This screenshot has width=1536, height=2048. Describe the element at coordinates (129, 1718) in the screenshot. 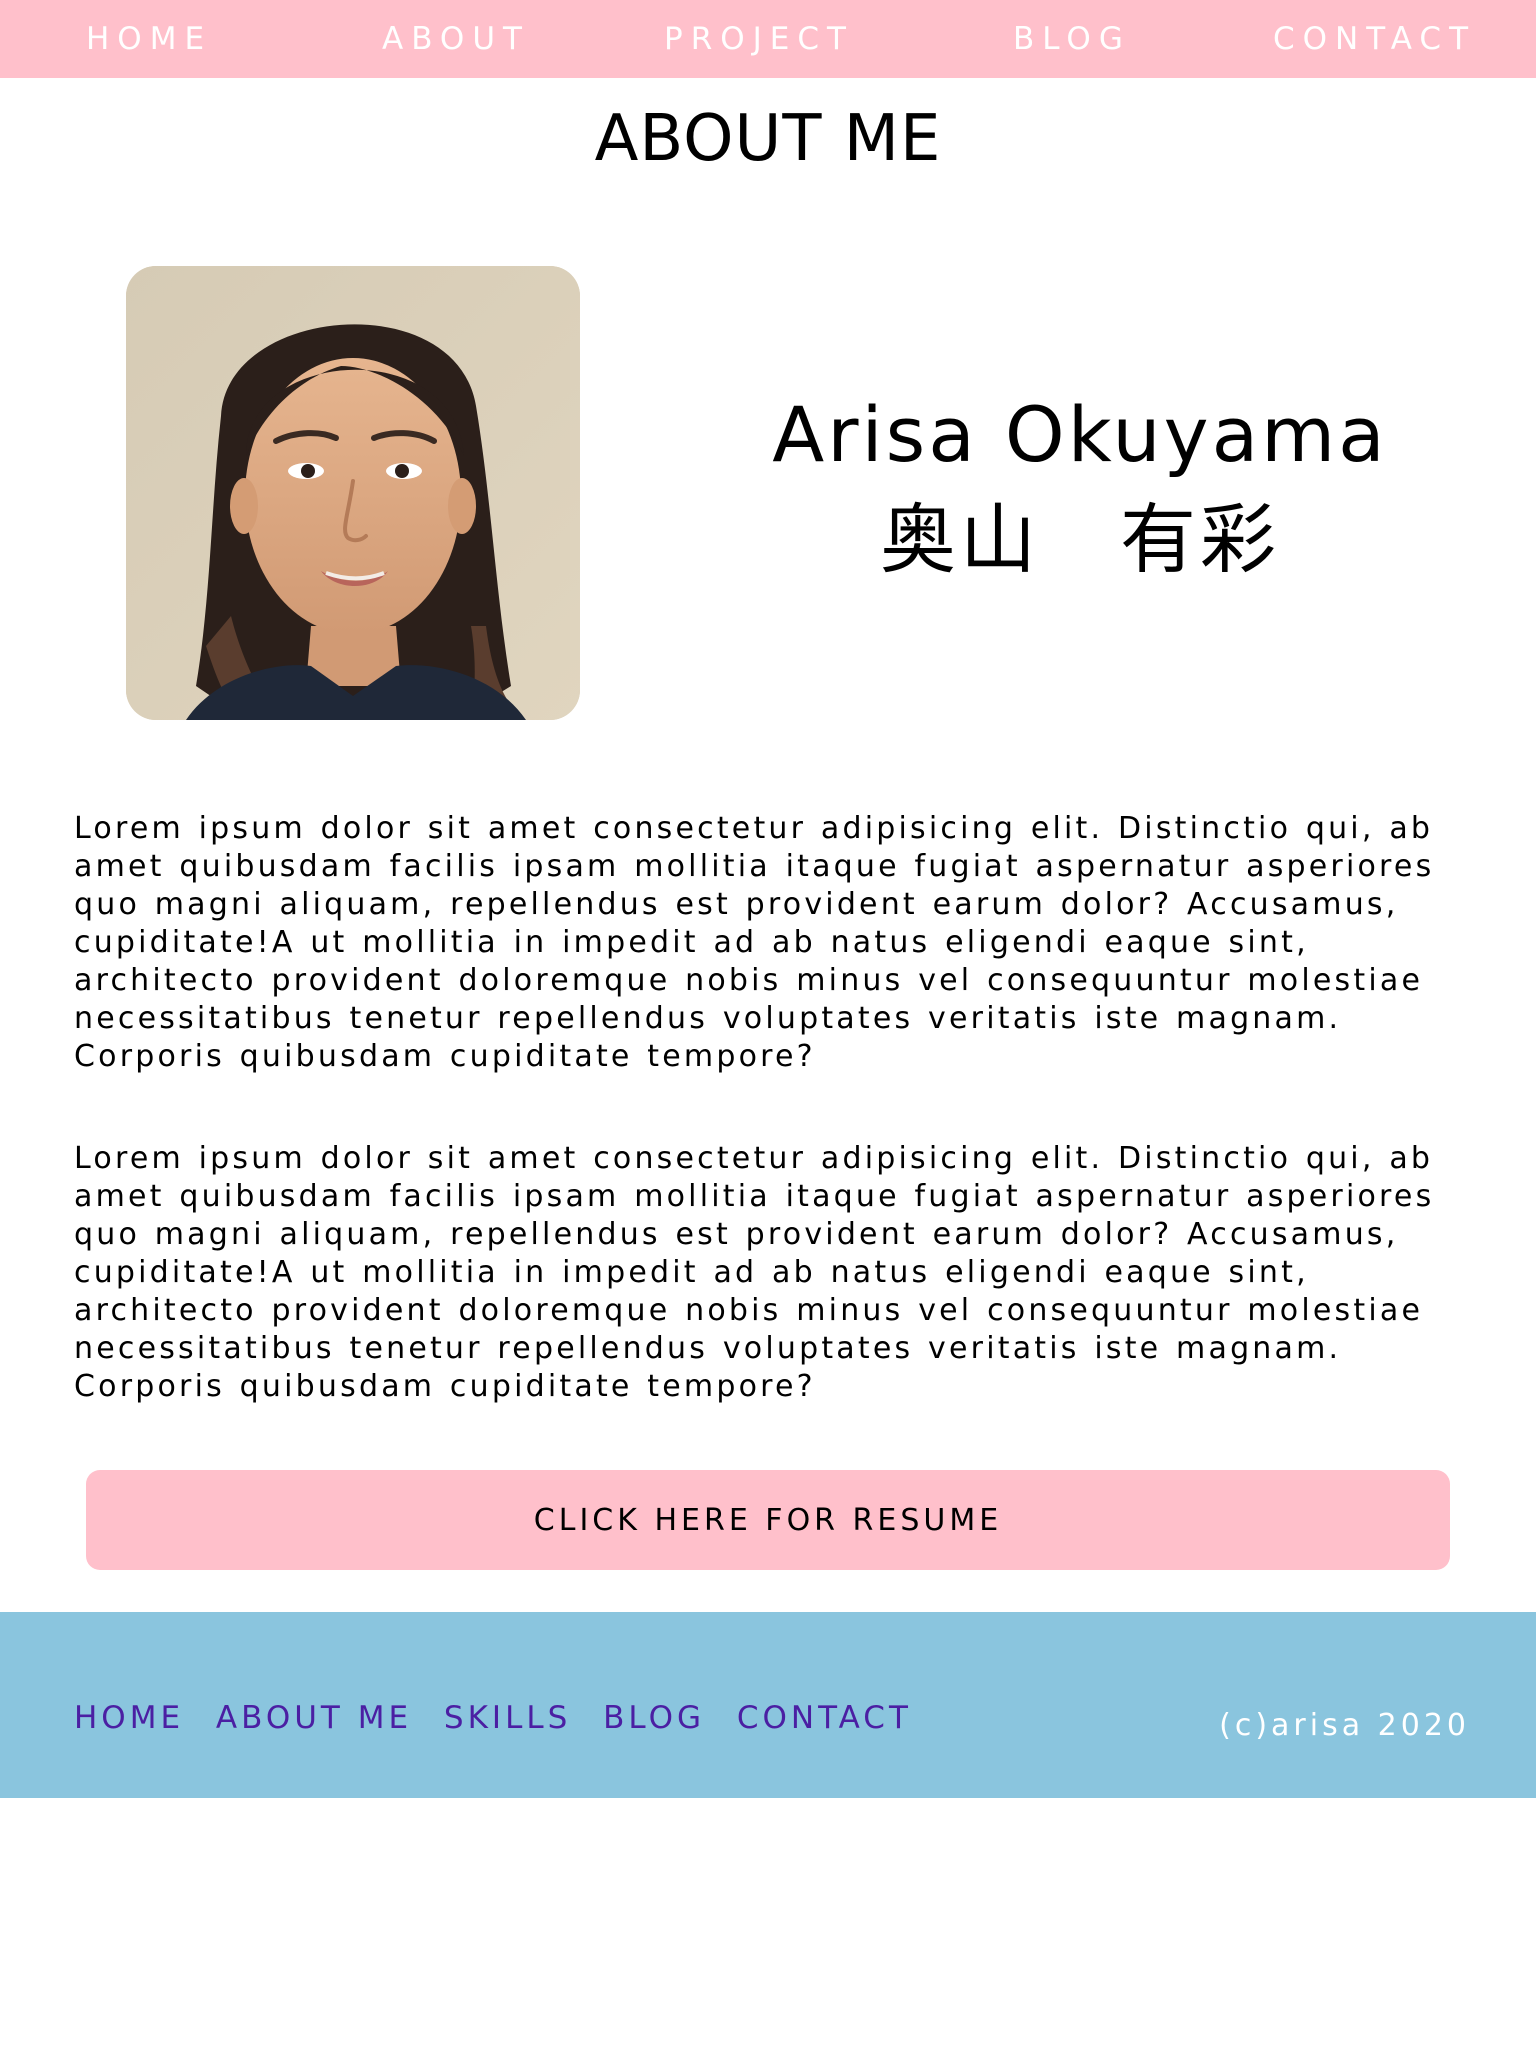

I see `footer-link-home: HOME` at that location.